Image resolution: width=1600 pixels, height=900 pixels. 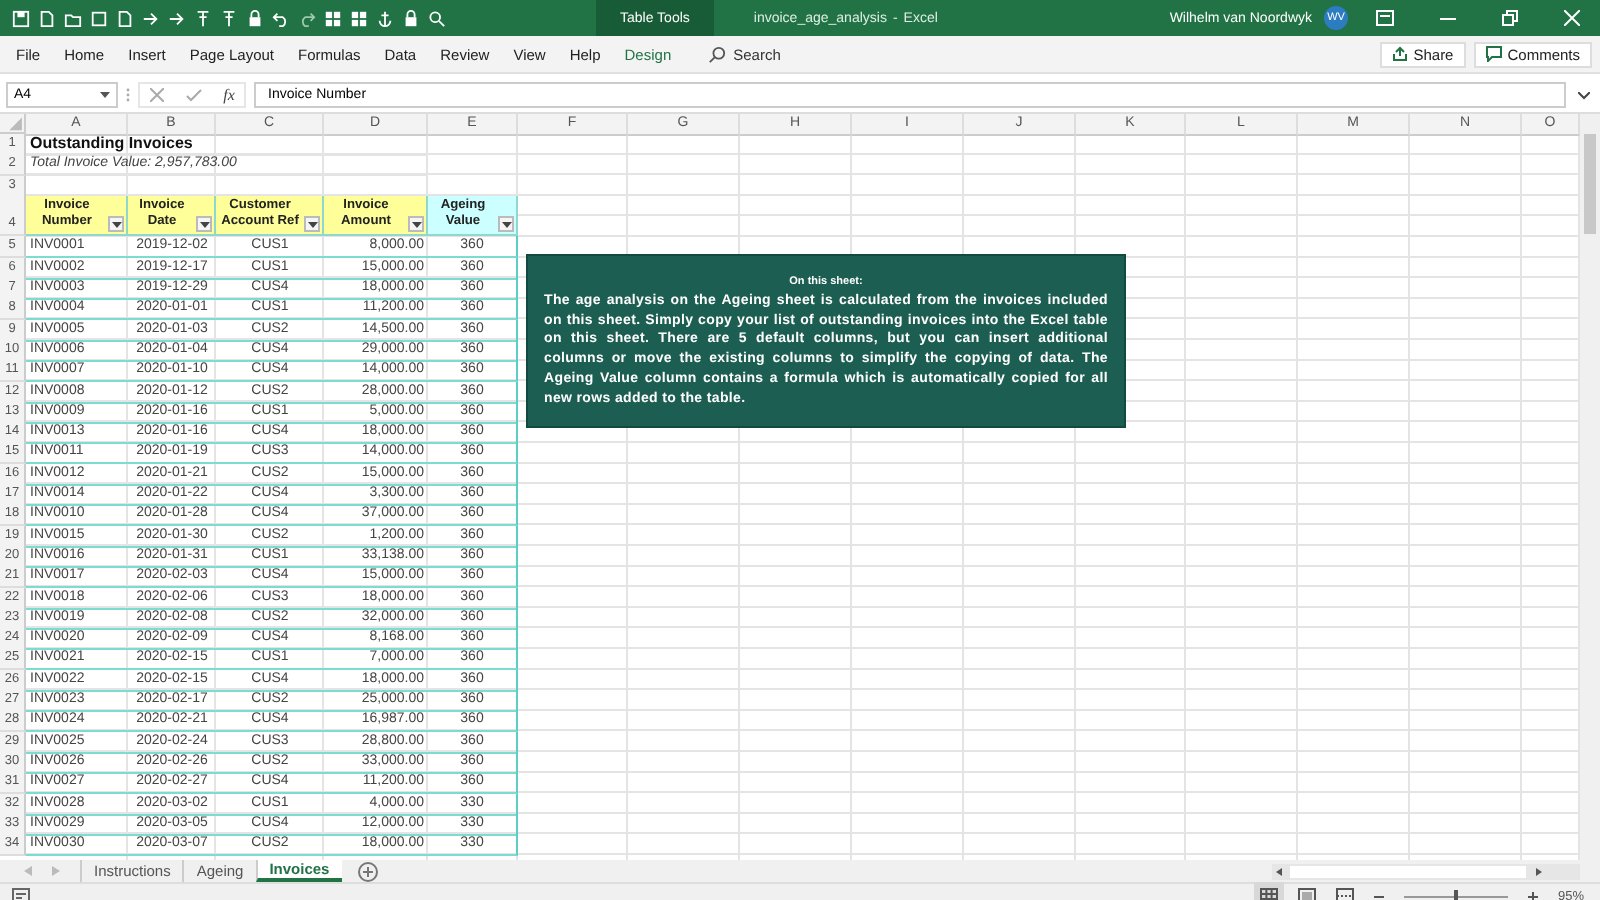 I want to click on horizontal-scrollbar, so click(x=1426, y=871).